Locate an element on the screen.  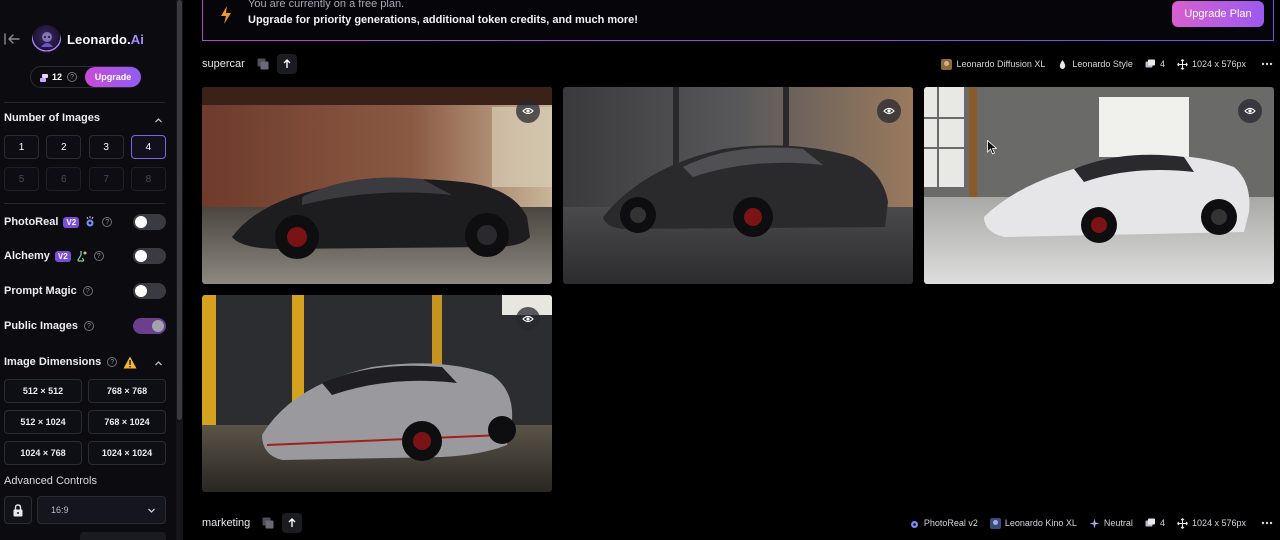
number-of-images-option: 4 is located at coordinates (148, 147).